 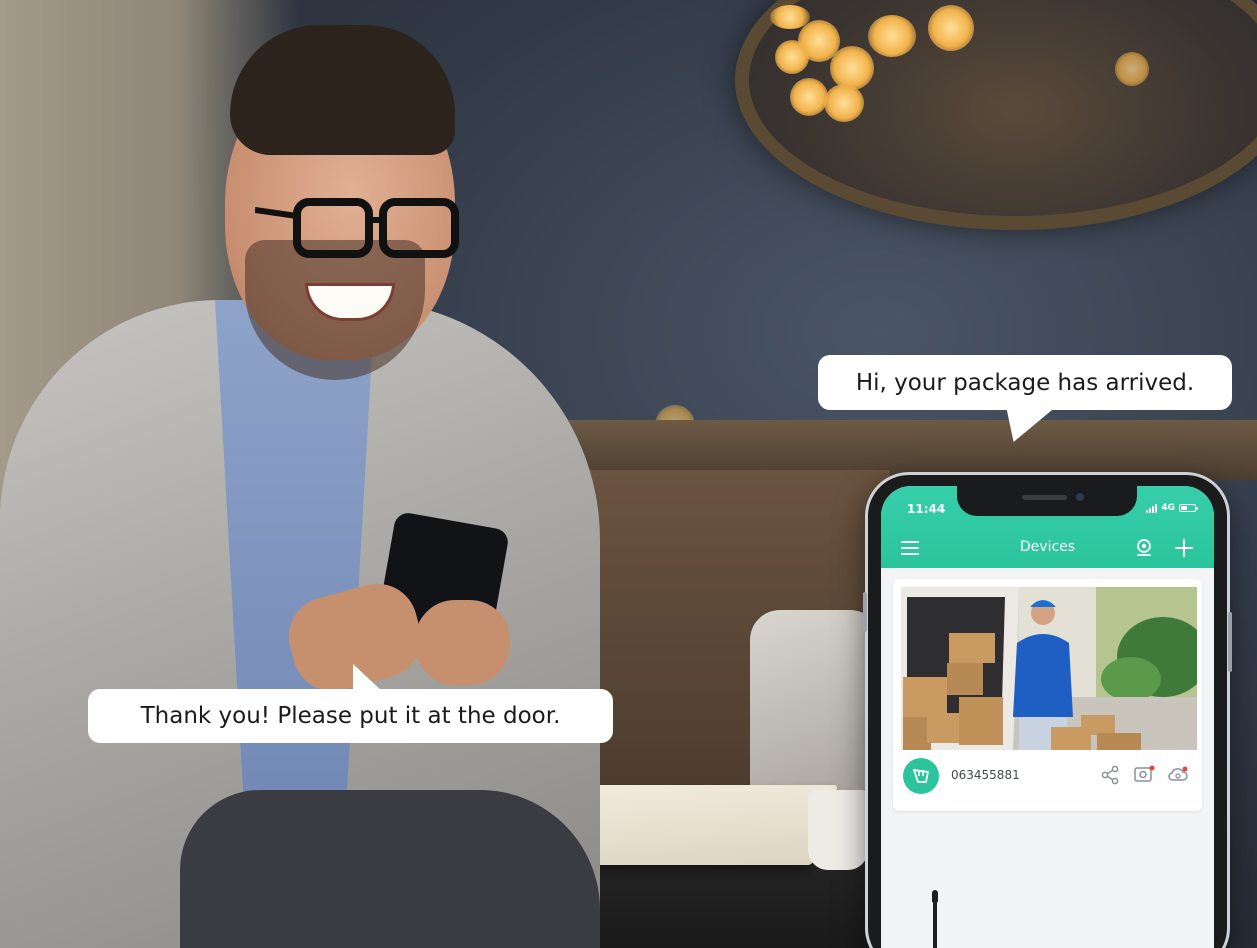 I want to click on cloud-icon, so click(x=1178, y=775).